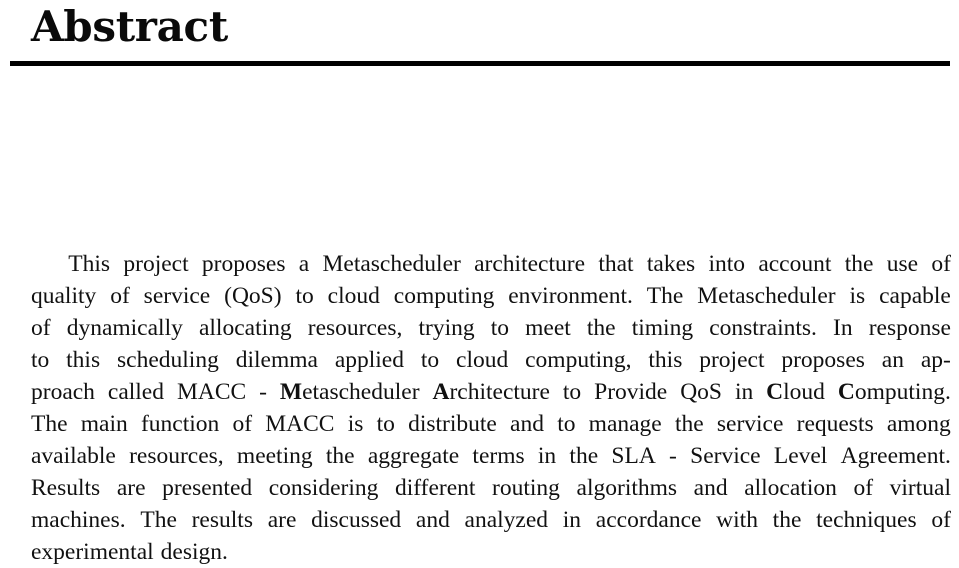 Image resolution: width=959 pixels, height=568 pixels. Describe the element at coordinates (662, 328) in the screenshot. I see `abstract-word: timing` at that location.